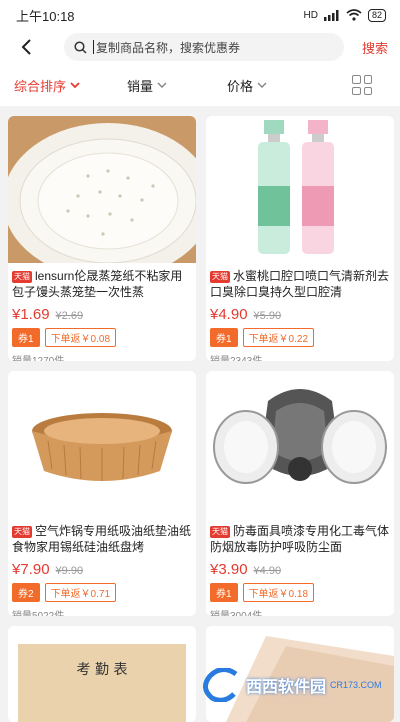 This screenshot has width=400, height=722. Describe the element at coordinates (80, 47) in the screenshot. I see `search-icon` at that location.